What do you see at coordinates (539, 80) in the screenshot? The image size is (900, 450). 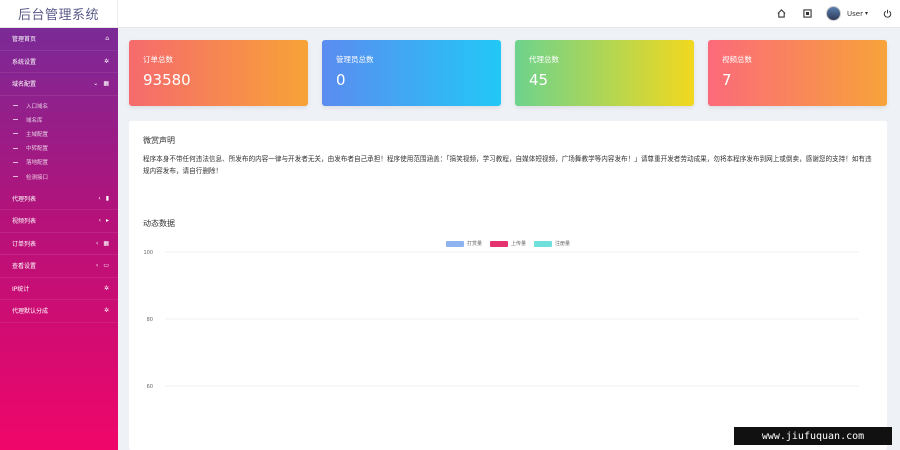 I see `stat-value: 45` at bounding box center [539, 80].